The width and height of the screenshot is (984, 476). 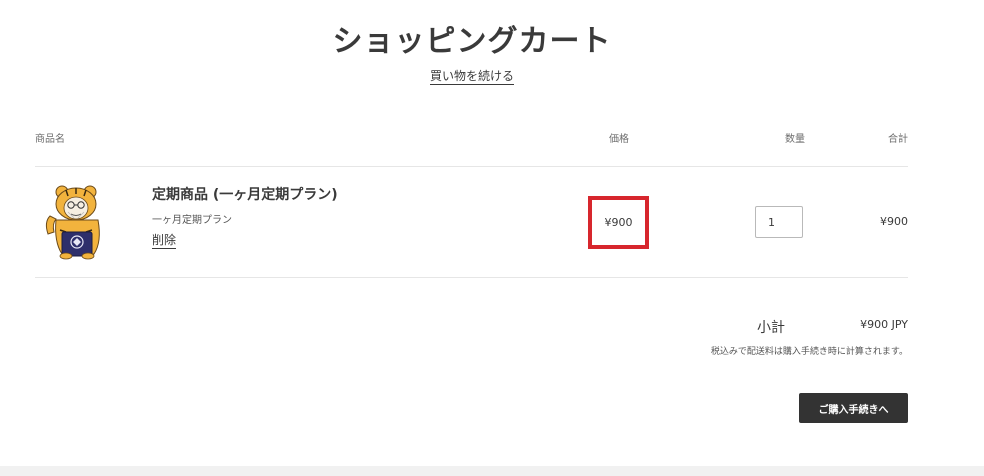 I want to click on product-image-tiger-mascot, so click(x=78, y=221).